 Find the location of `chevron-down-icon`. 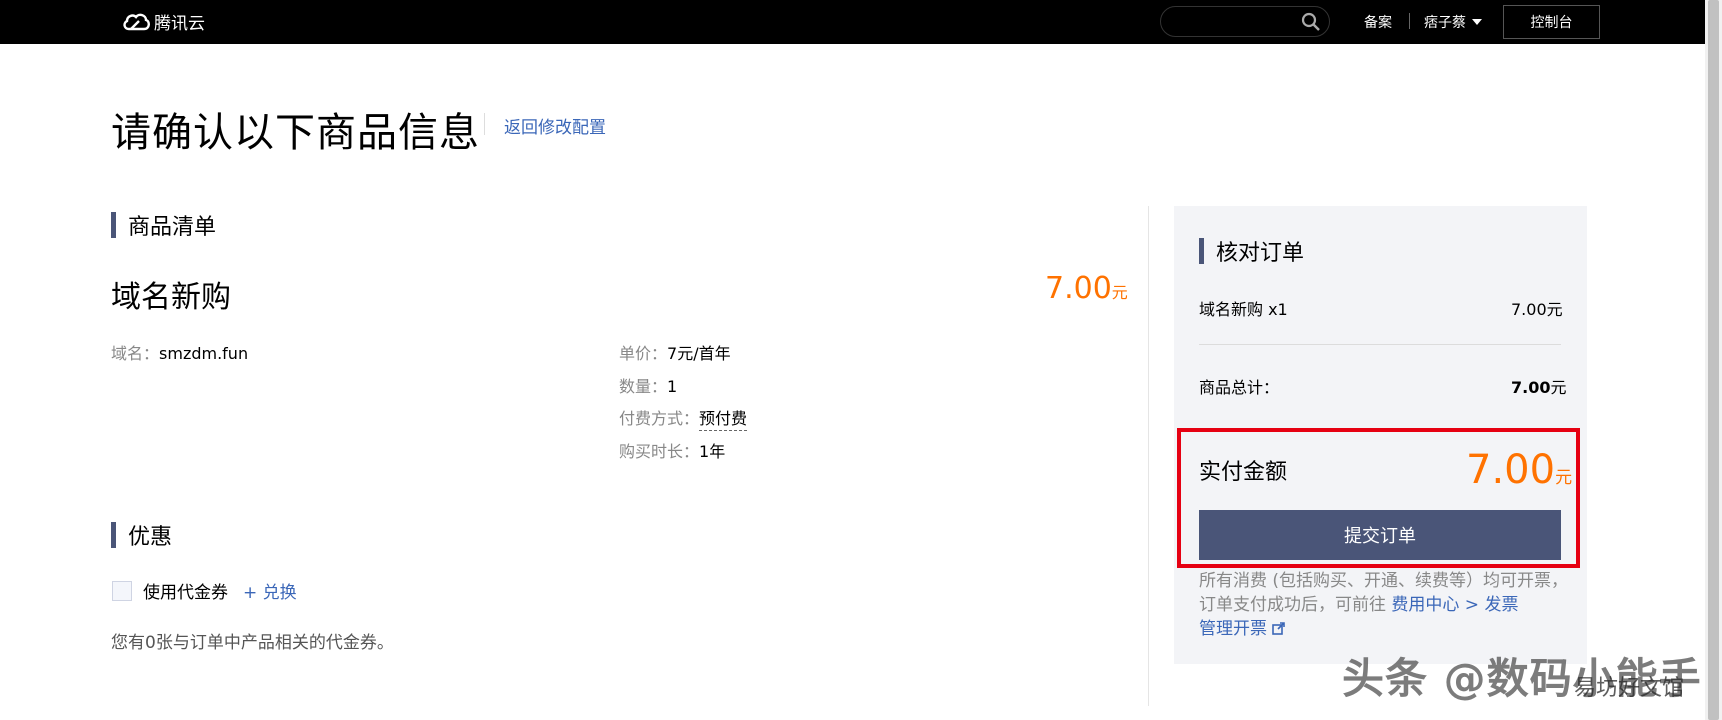

chevron-down-icon is located at coordinates (1477, 22).